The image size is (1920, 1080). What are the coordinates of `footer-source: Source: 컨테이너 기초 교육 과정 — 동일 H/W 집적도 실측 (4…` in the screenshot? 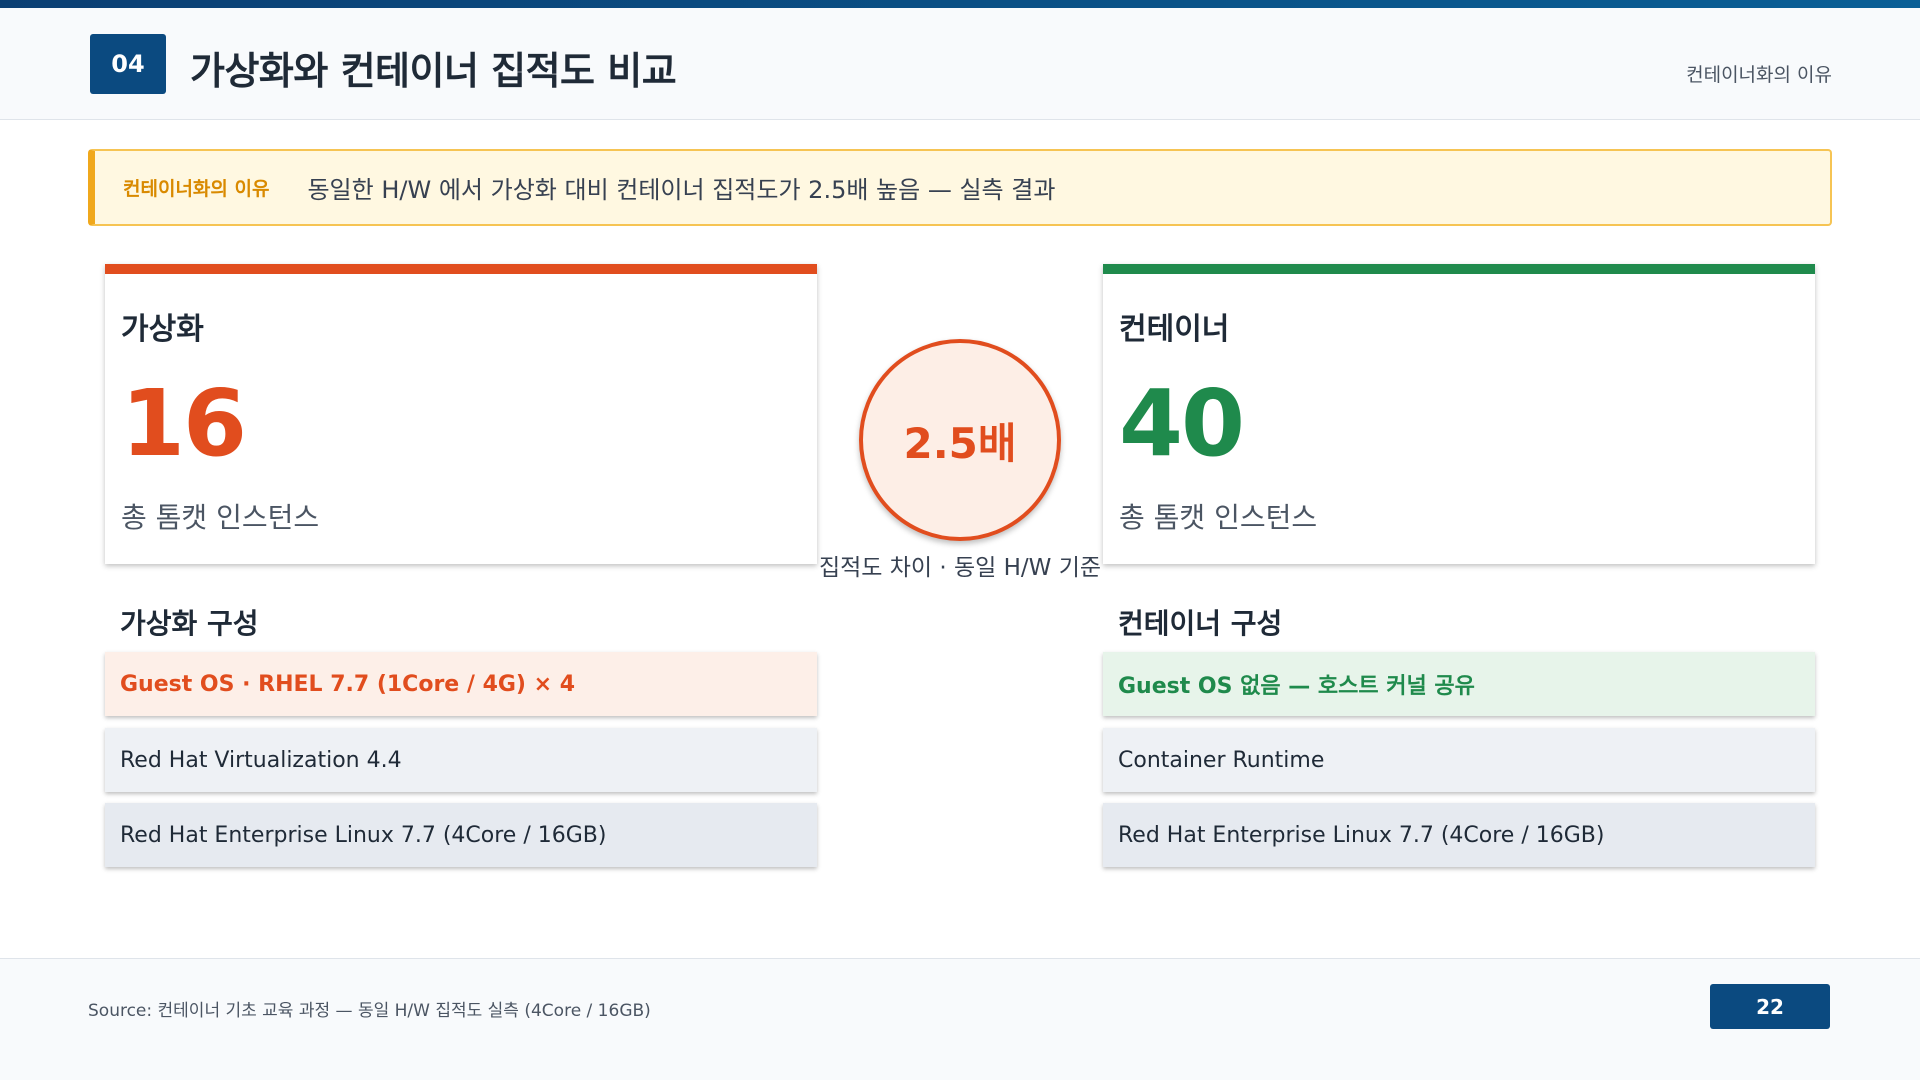 It's located at (369, 1011).